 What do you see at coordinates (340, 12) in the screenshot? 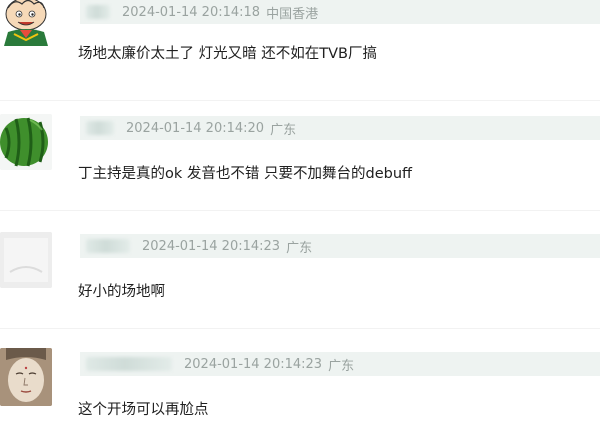
I see `comment-meta-bar: 2024-01-14 20:14:18 中国香港` at bounding box center [340, 12].